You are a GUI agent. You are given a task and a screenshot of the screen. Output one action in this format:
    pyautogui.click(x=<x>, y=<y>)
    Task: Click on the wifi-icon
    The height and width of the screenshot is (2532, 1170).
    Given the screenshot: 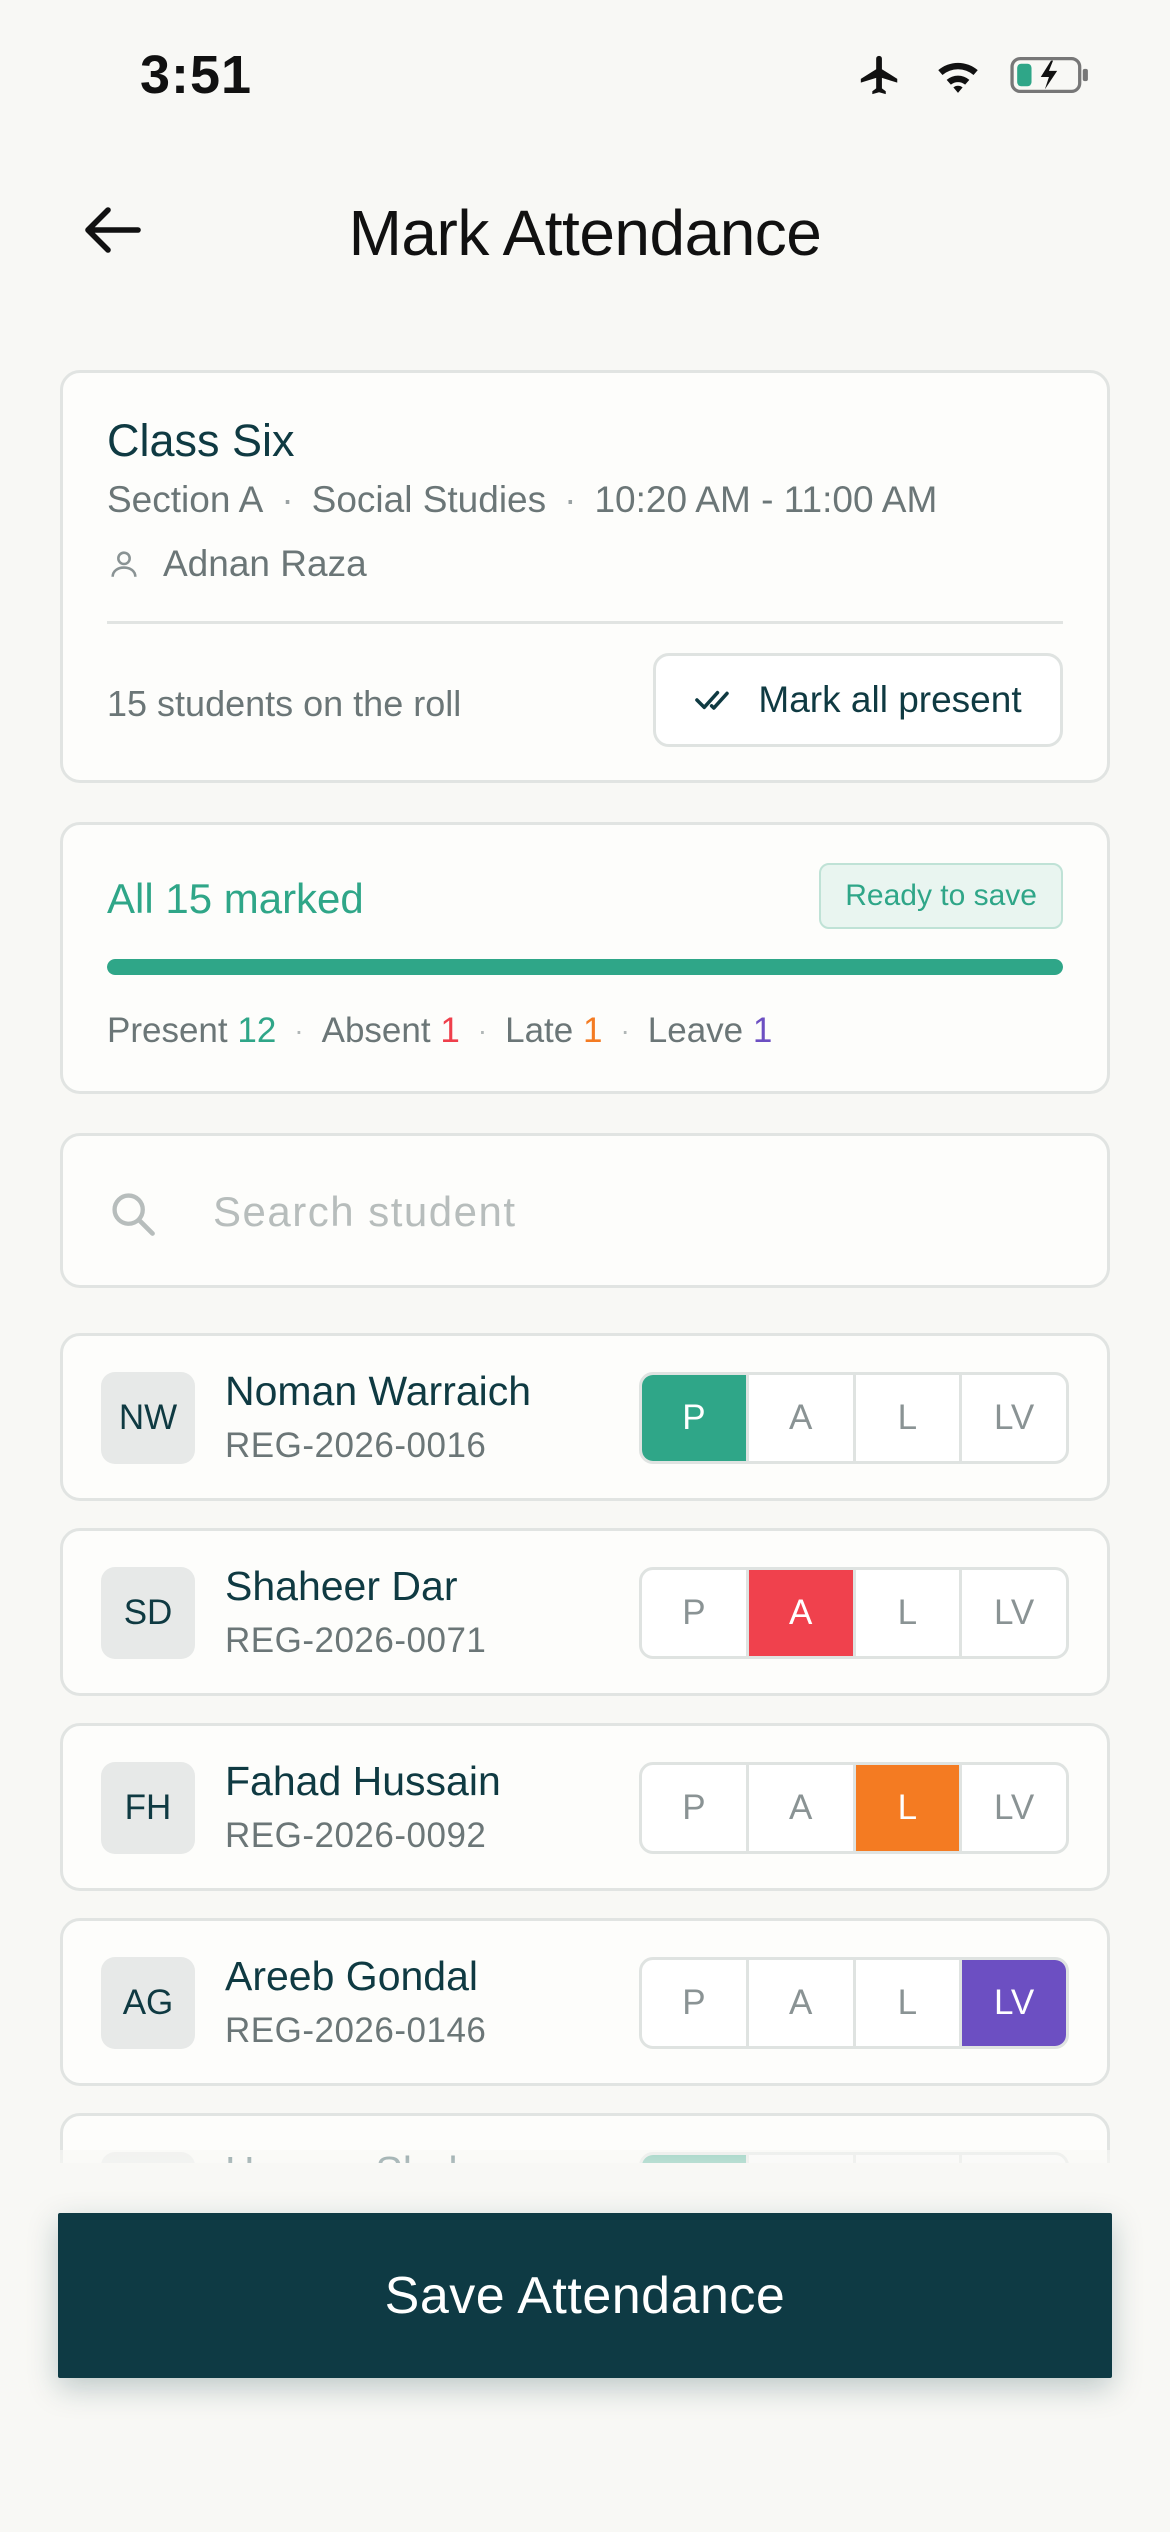 What is the action you would take?
    pyautogui.click(x=958, y=77)
    